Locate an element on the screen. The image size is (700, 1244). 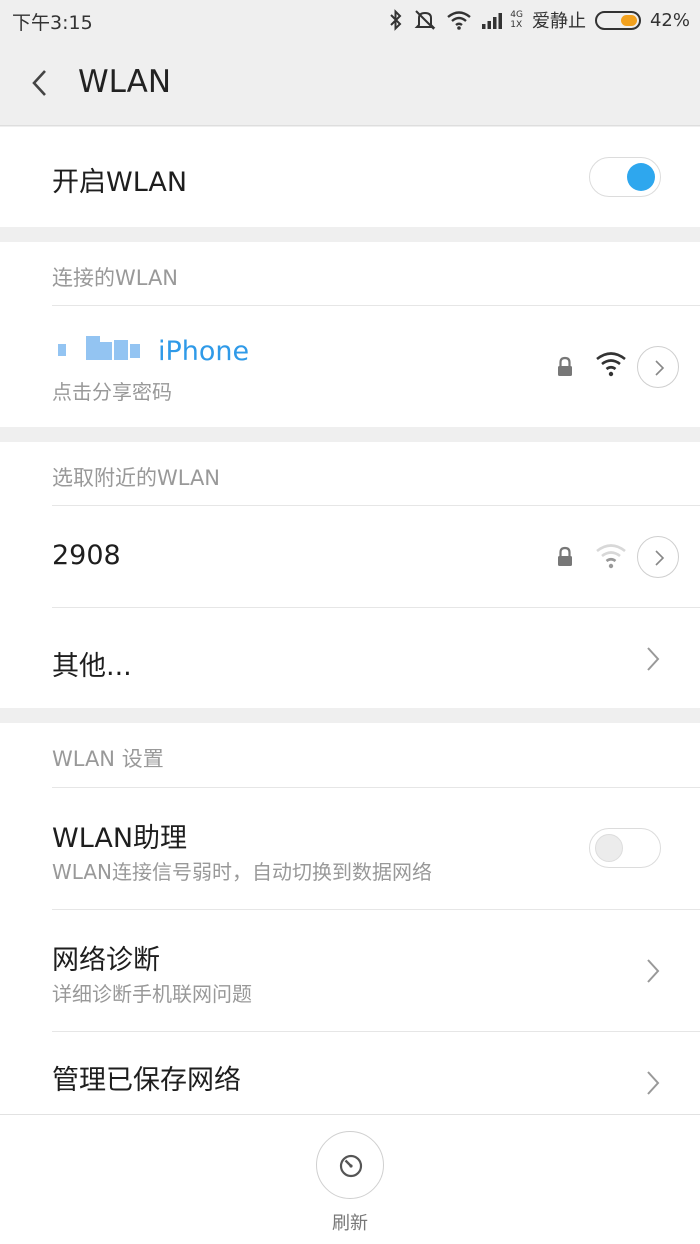
connected-subtitle: 点击分享密码 is located at coordinates (112, 392).